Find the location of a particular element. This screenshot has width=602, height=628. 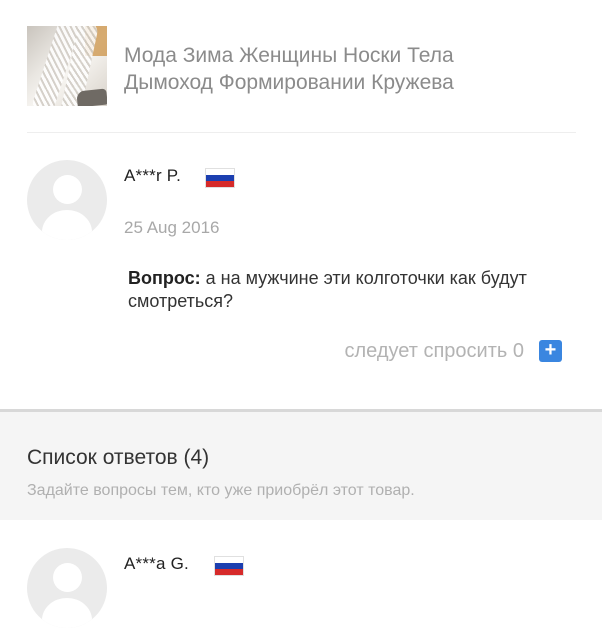

follow-question-link: следует спросить 0 is located at coordinates (435, 351).